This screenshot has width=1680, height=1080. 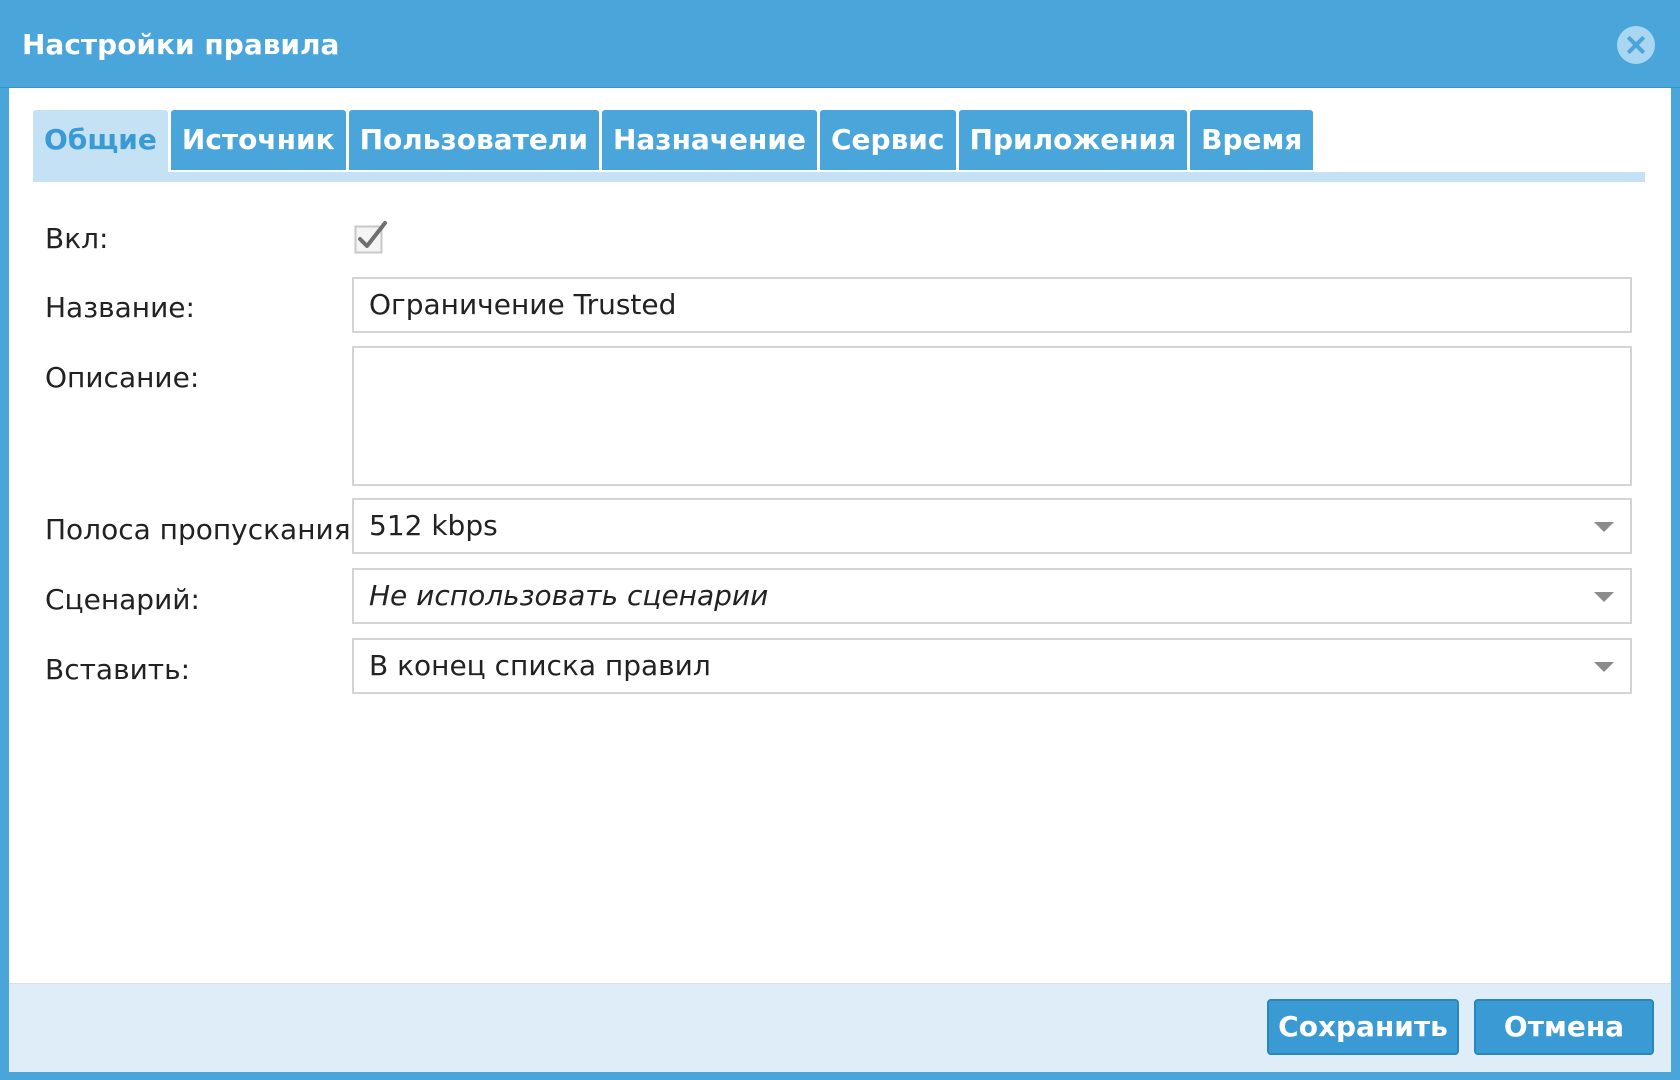 What do you see at coordinates (433, 525) in the screenshot?
I see `bandwidth-value: 512 kbps` at bounding box center [433, 525].